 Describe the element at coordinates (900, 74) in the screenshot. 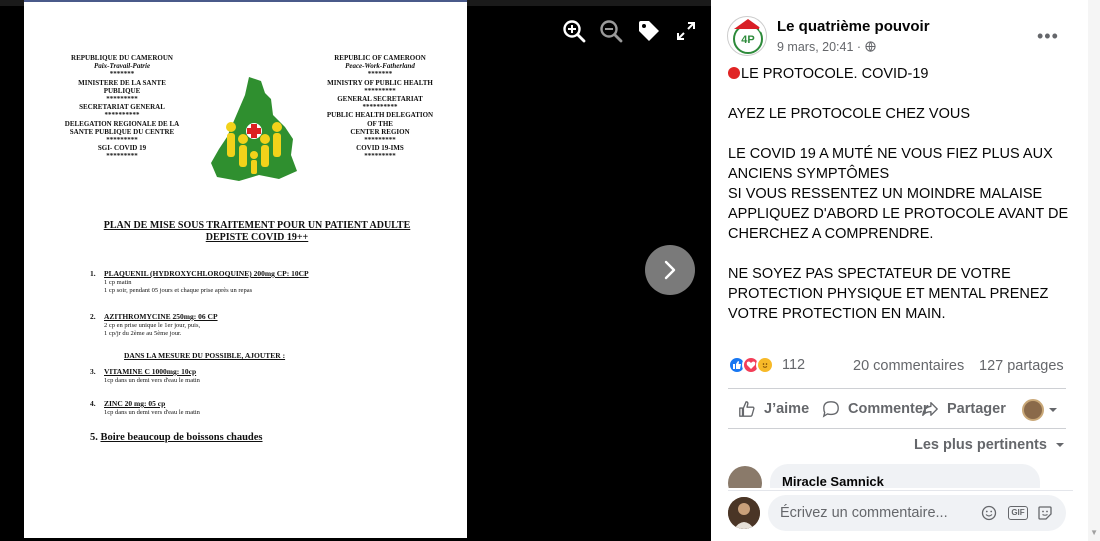

I see `post-line-1: LE PROTOCOLE. COVID-19` at that location.